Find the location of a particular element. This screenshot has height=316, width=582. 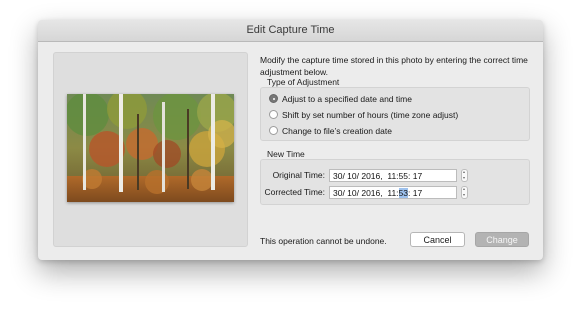

new-time-label: New Time is located at coordinates (286, 154).